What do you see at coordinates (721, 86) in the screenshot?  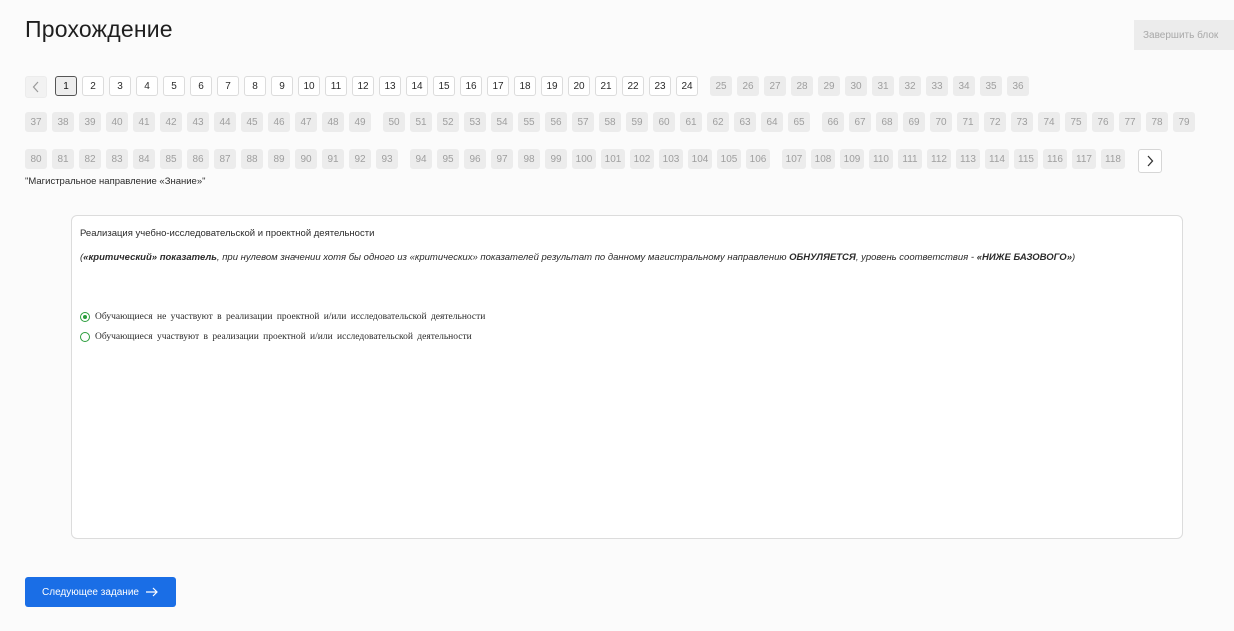 I see `page-button-25: 25` at bounding box center [721, 86].